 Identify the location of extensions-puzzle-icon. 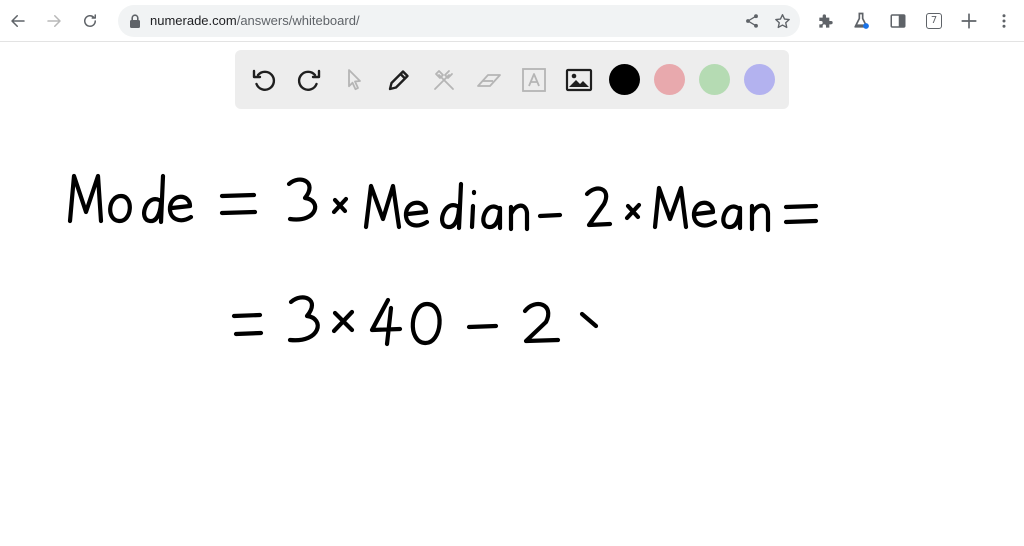
(826, 21).